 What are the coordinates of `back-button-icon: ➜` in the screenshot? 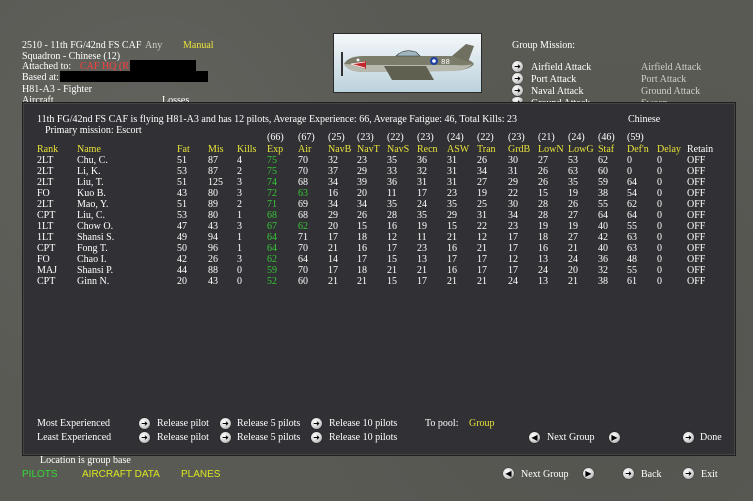 It's located at (628, 473).